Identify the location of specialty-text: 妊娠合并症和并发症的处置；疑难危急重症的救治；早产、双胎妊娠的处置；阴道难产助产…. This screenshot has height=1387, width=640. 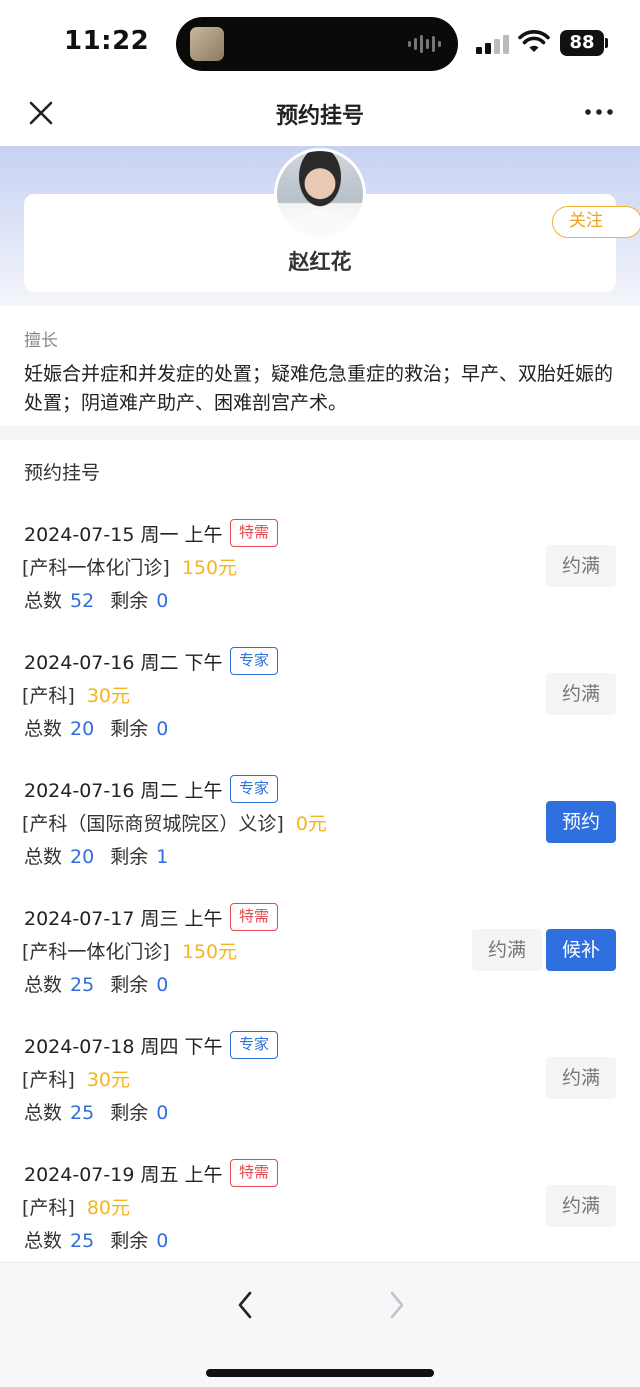
(319, 388).